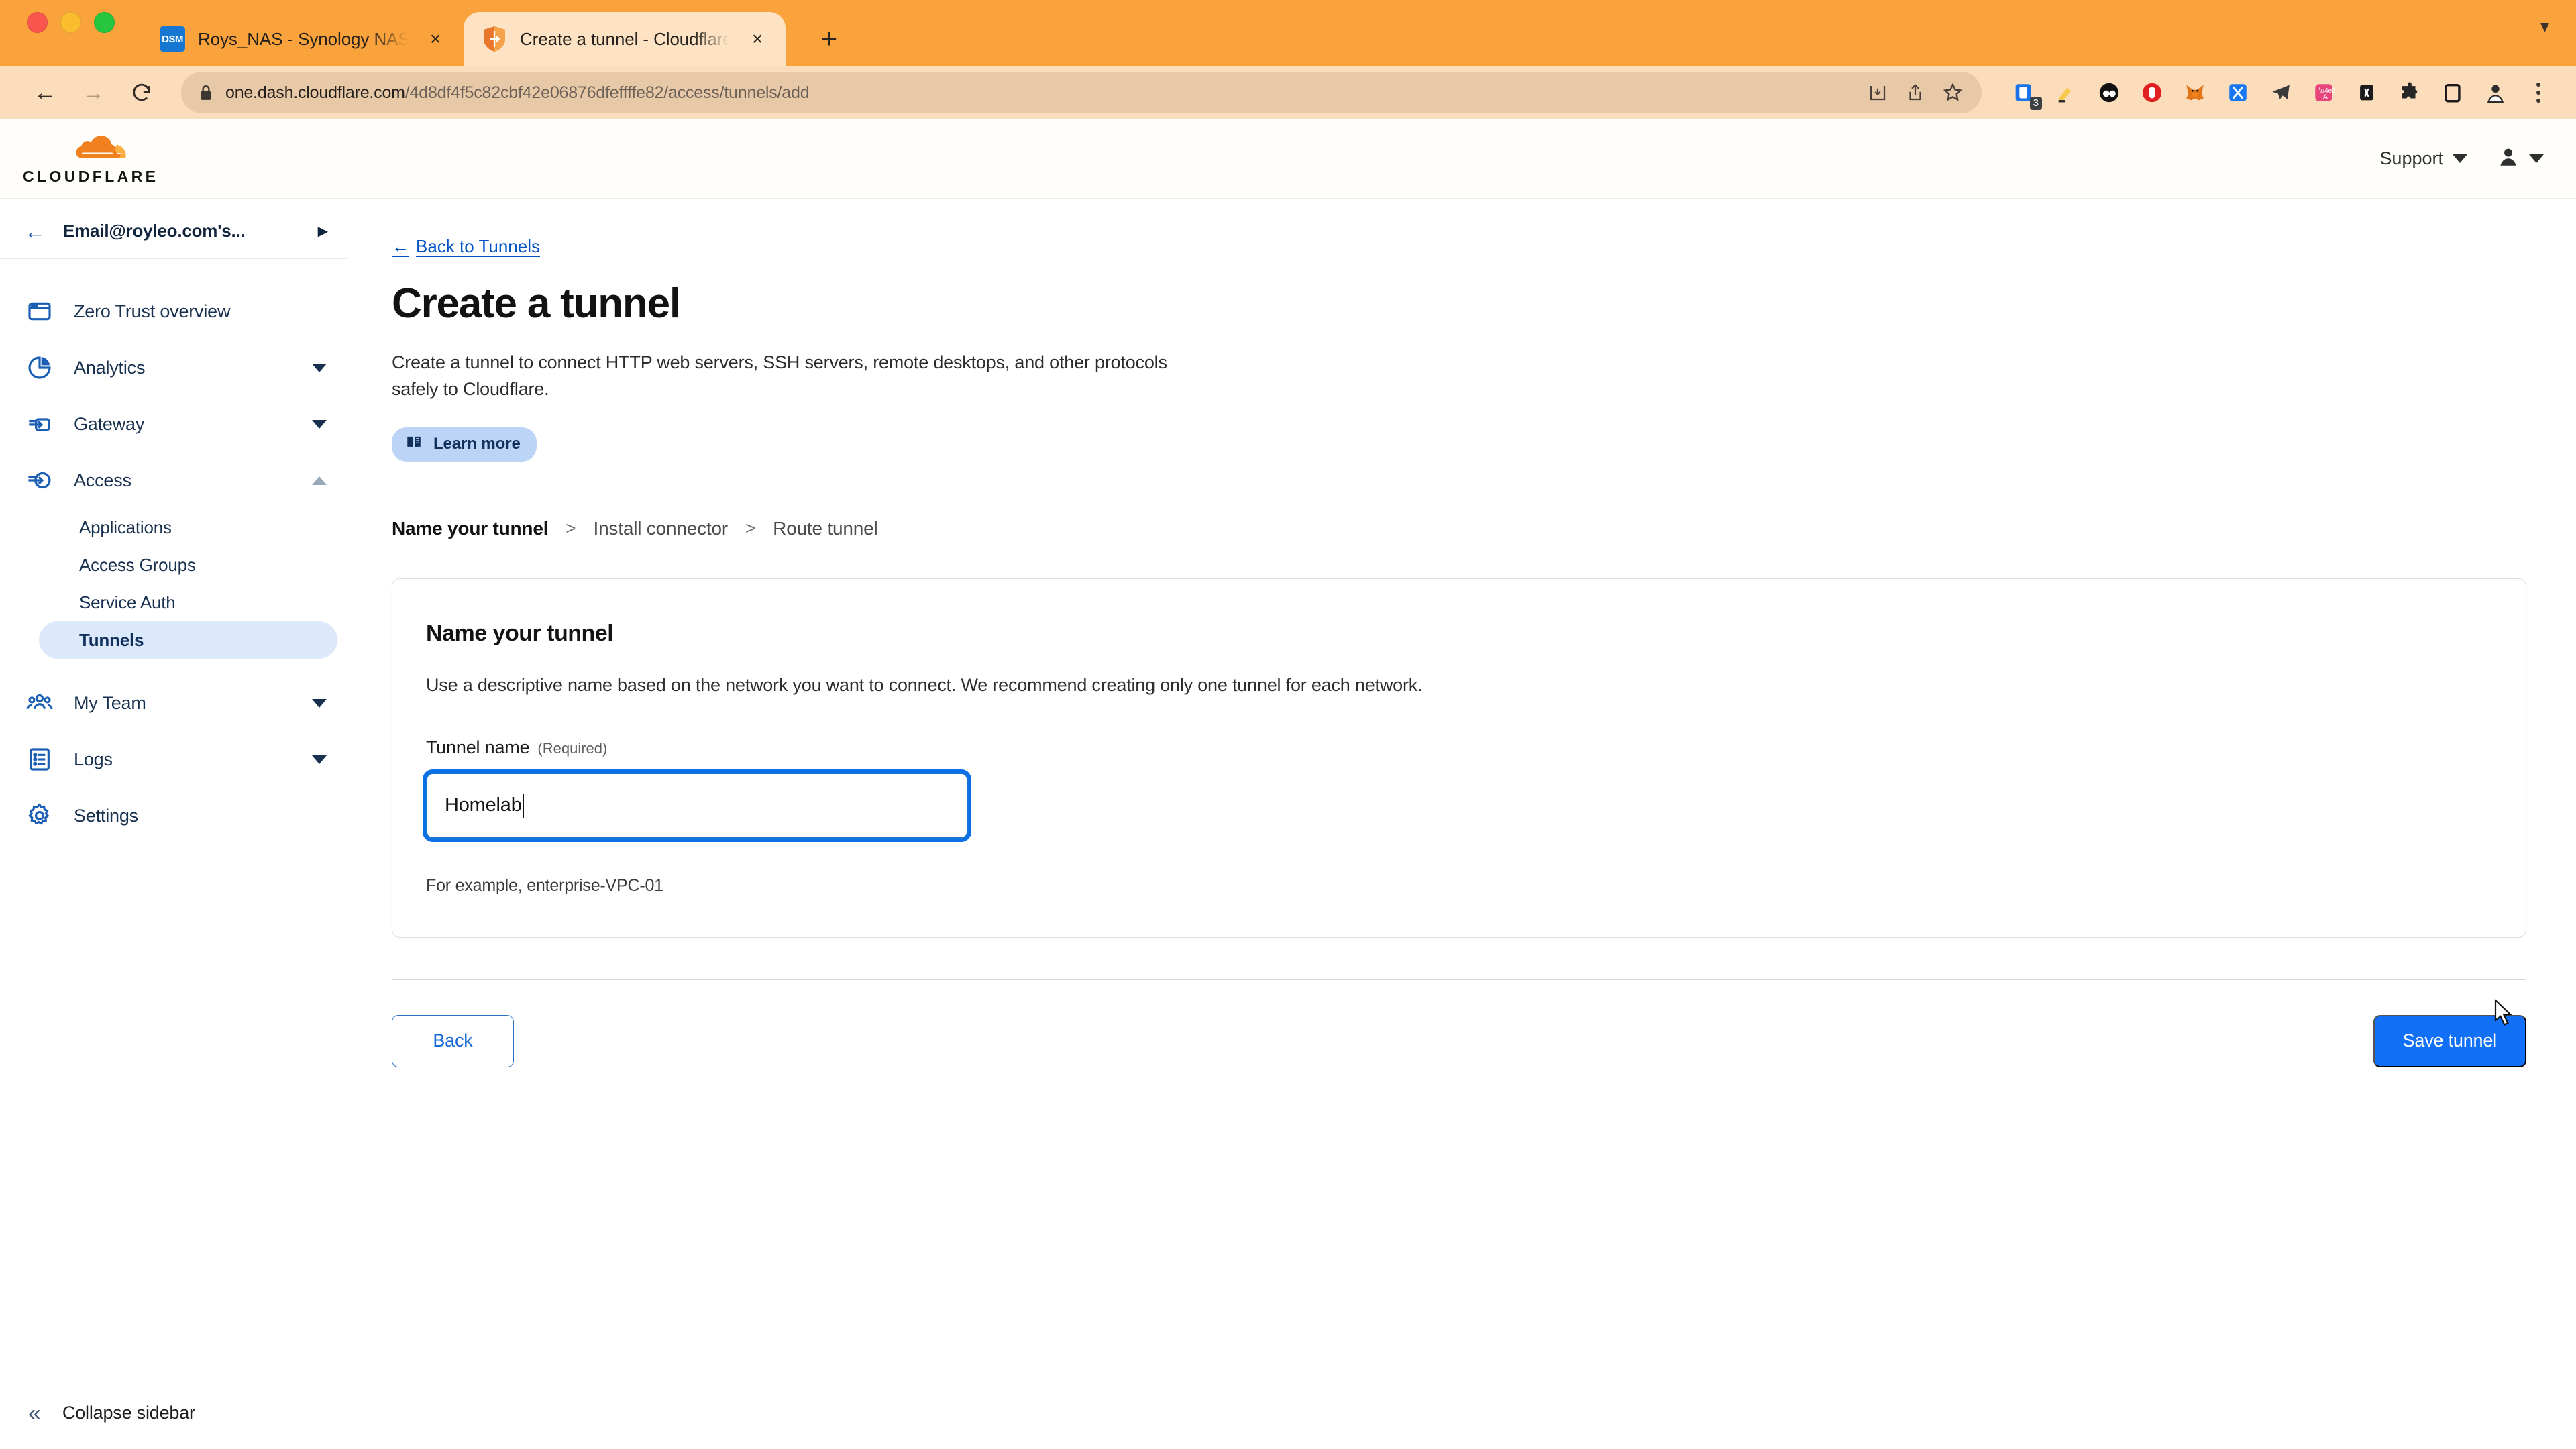 This screenshot has width=2576, height=1449. Describe the element at coordinates (2066, 92) in the screenshot. I see `highlighter-extension-icon` at that location.